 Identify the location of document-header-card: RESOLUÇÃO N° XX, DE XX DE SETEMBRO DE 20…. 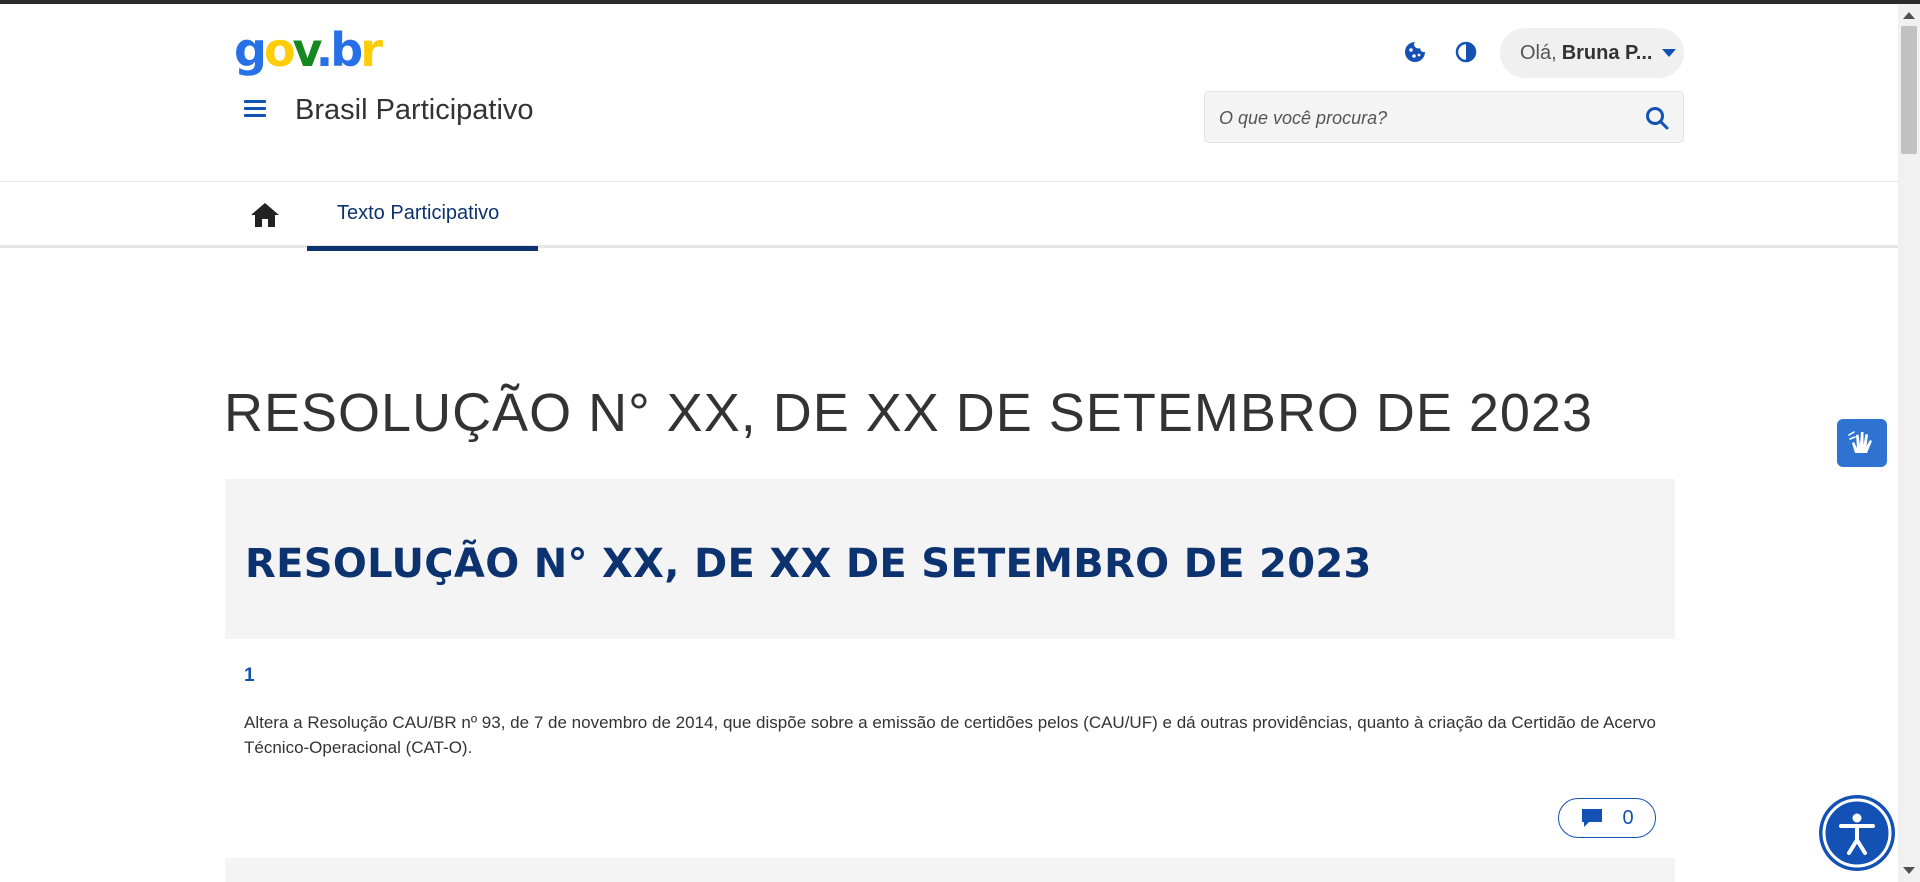
(950, 559).